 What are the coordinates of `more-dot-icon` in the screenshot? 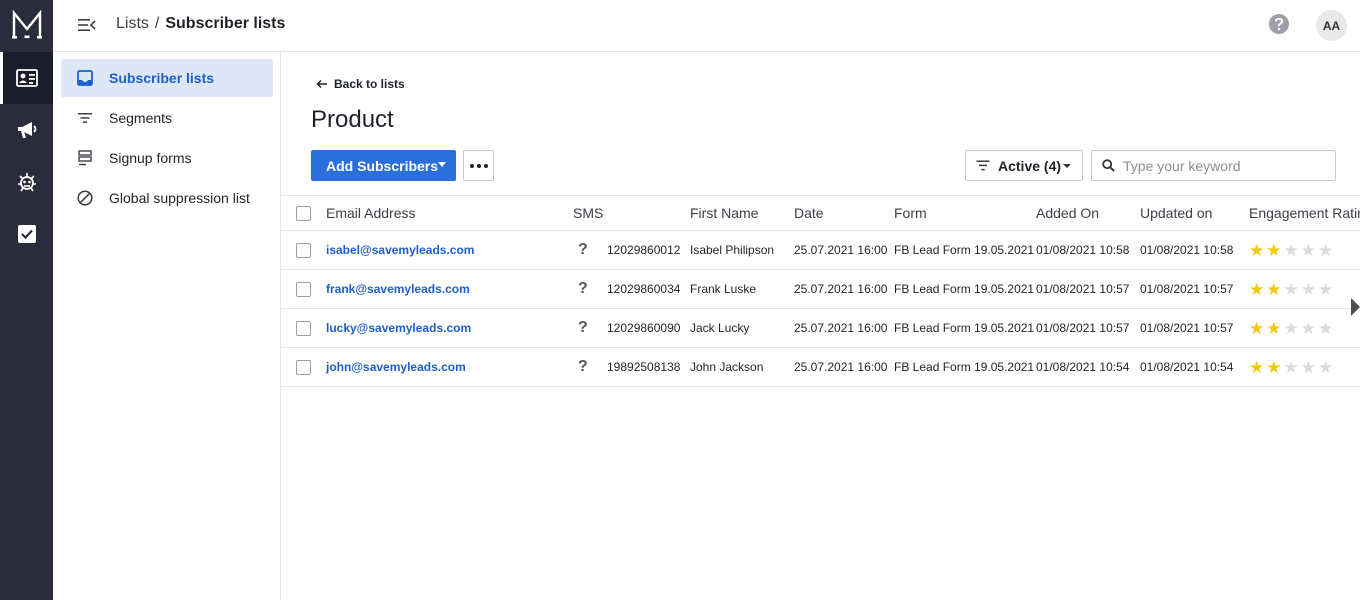 It's located at (485, 165).